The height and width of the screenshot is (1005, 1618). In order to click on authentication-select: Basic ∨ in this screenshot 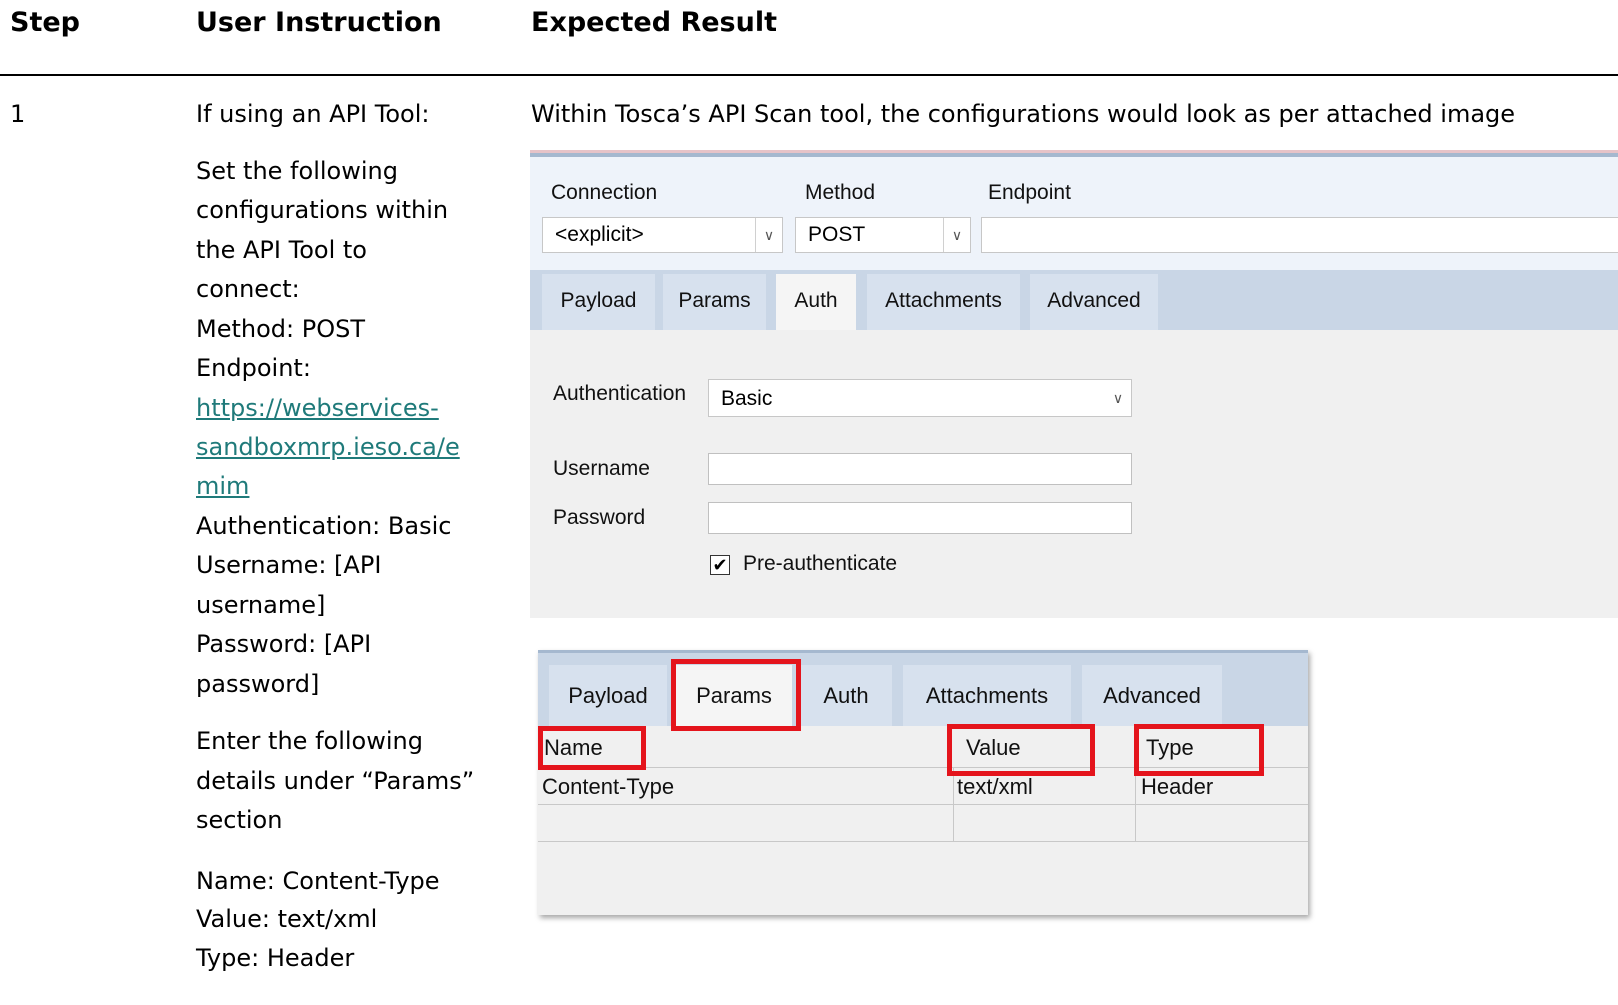, I will do `click(920, 398)`.